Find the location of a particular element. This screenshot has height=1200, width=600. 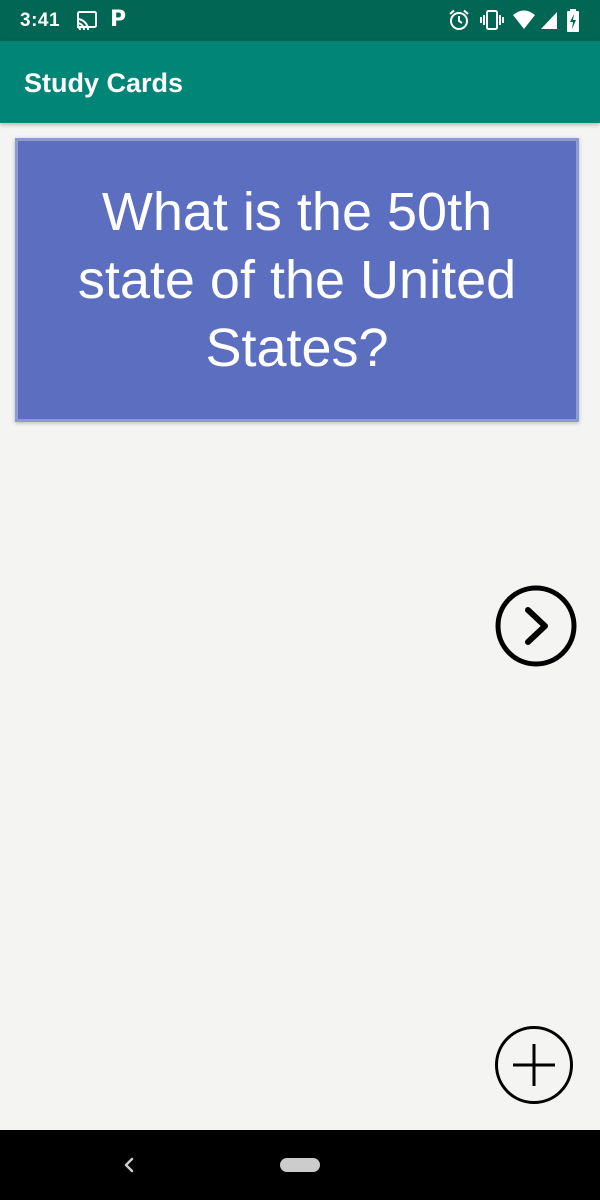

nav-bar is located at coordinates (300, 1165).